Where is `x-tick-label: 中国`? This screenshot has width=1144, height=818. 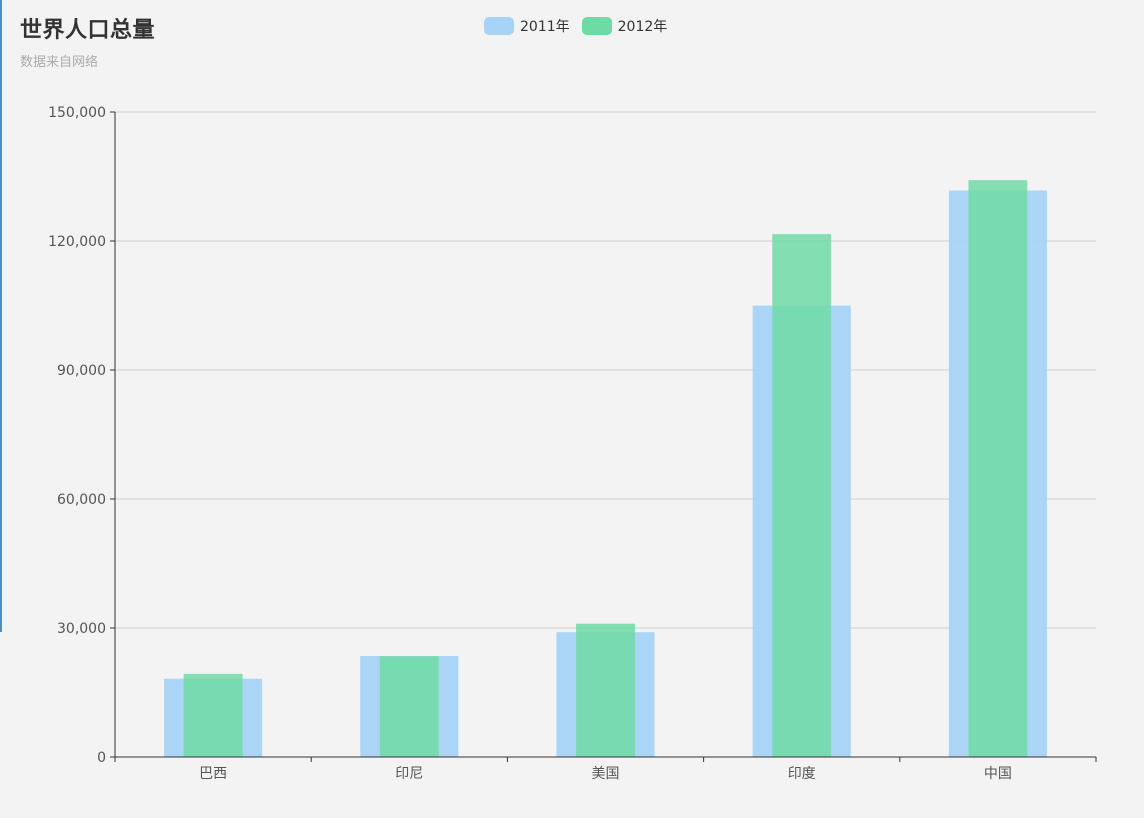
x-tick-label: 中国 is located at coordinates (998, 774).